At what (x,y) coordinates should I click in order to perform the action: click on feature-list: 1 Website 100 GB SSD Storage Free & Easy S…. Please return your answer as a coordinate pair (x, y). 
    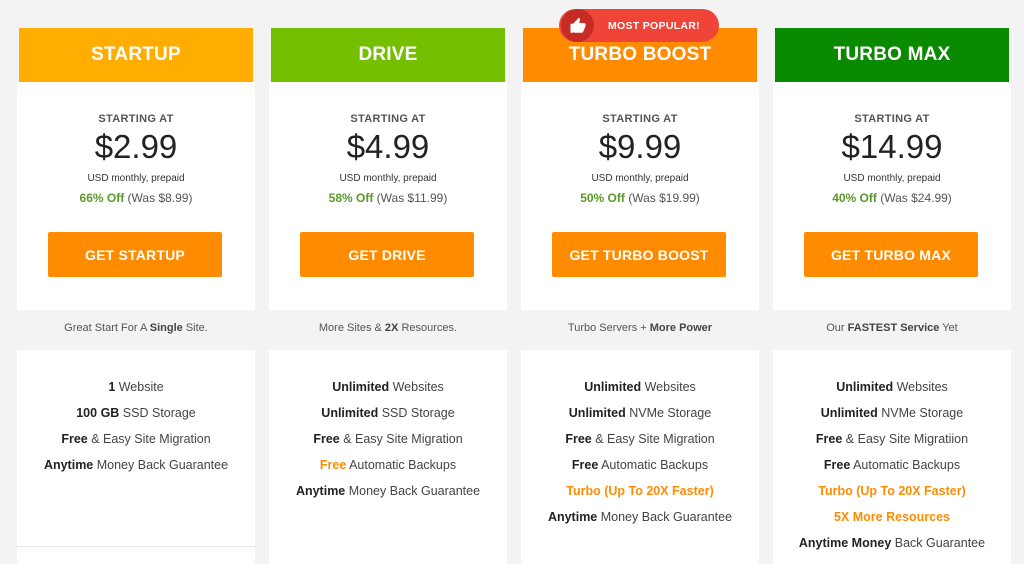
    Looking at the image, I should click on (136, 417).